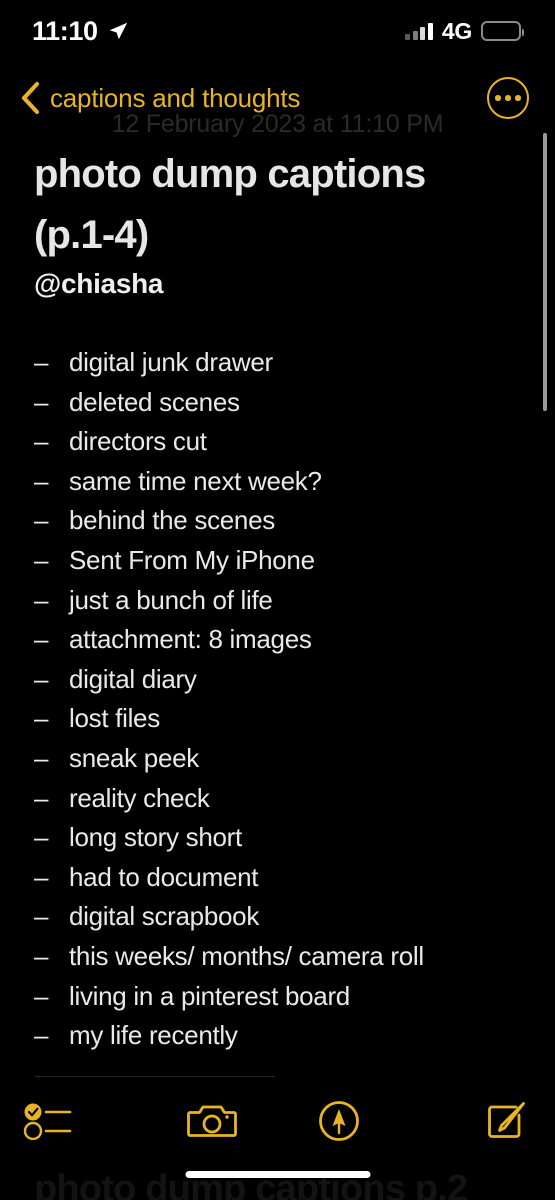 This screenshot has width=555, height=1200. Describe the element at coordinates (209, 995) in the screenshot. I see `list-item-label: living in a pinterest board` at that location.